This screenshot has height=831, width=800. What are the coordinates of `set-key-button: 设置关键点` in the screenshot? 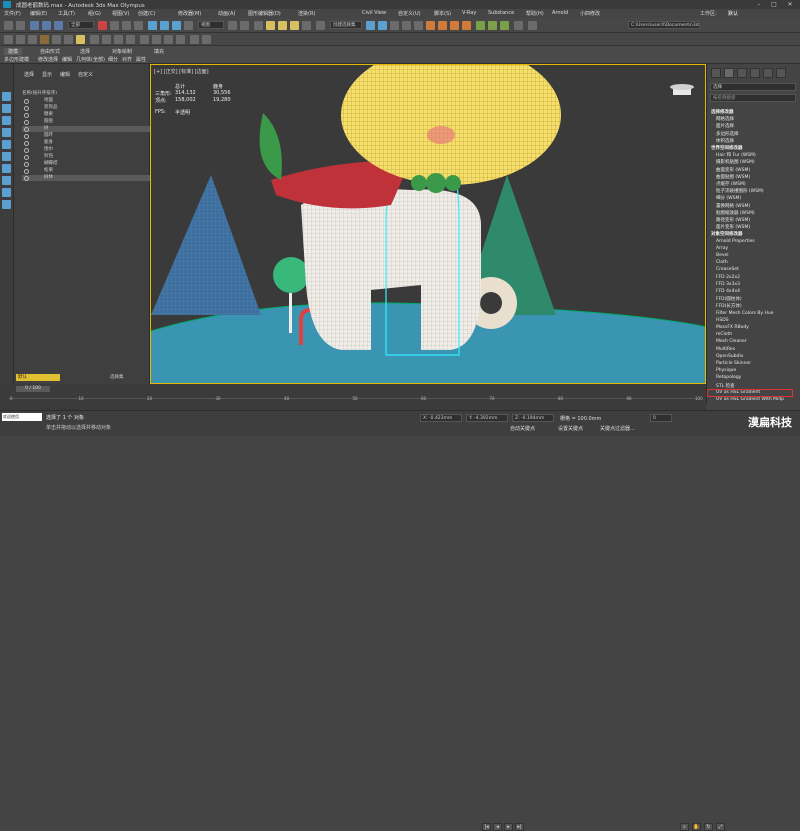 It's located at (570, 428).